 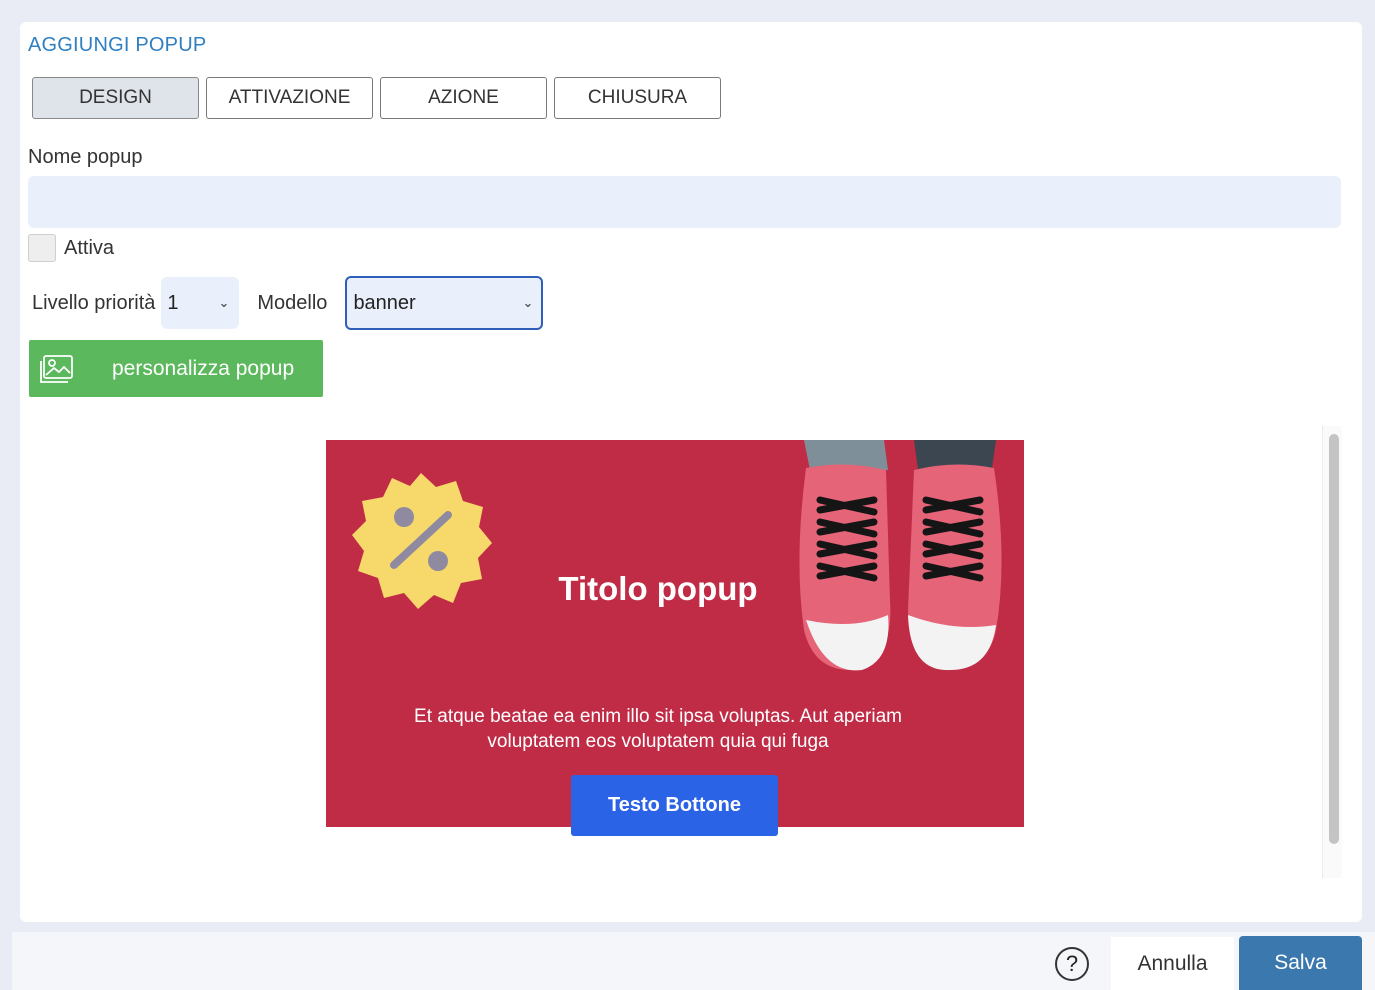 I want to click on tab-bar: DESIGN ATTIVAZIONE AZIONE CHIUSURA, so click(x=376, y=98).